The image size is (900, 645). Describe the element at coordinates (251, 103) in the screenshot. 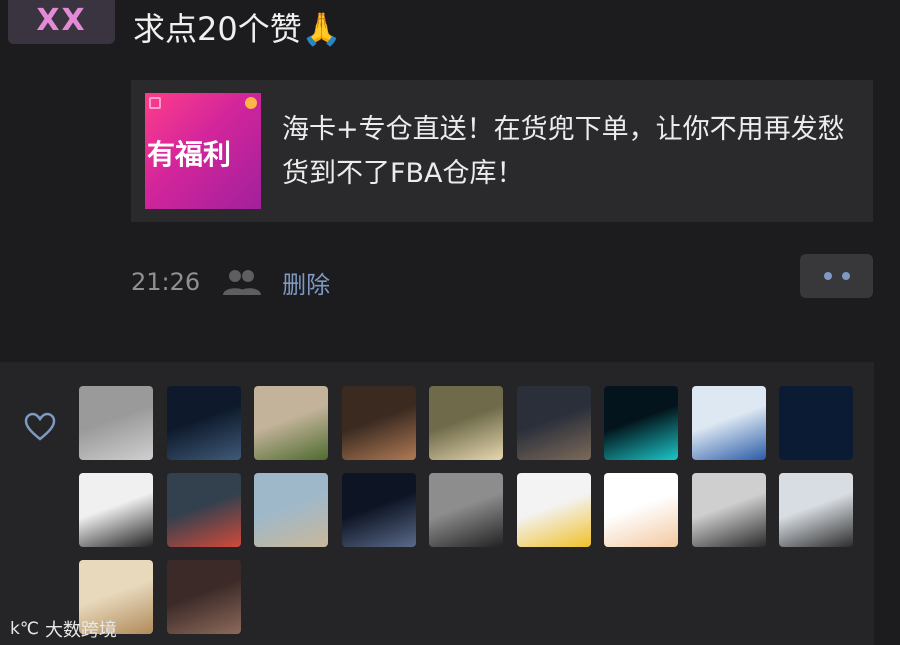

I see `badge-decoration-icon` at that location.